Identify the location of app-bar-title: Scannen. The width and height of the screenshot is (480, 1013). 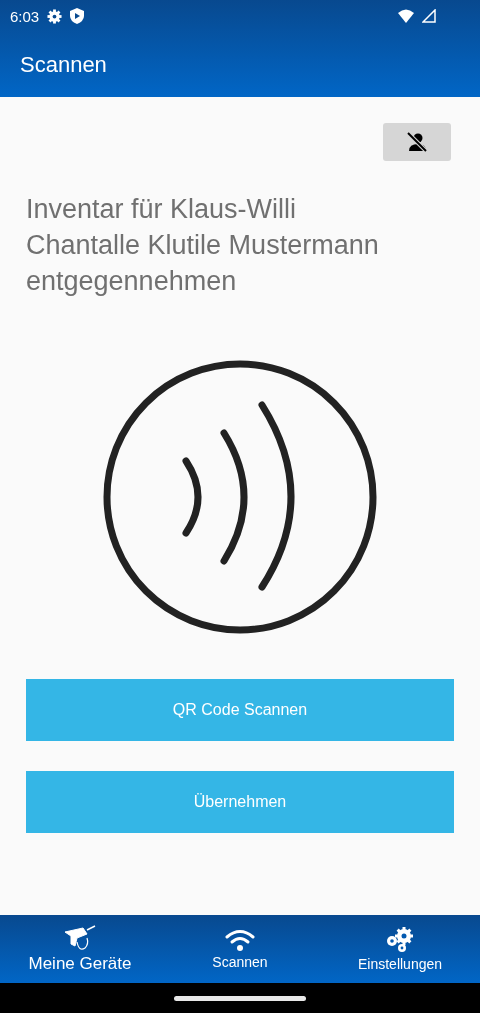
(63, 64).